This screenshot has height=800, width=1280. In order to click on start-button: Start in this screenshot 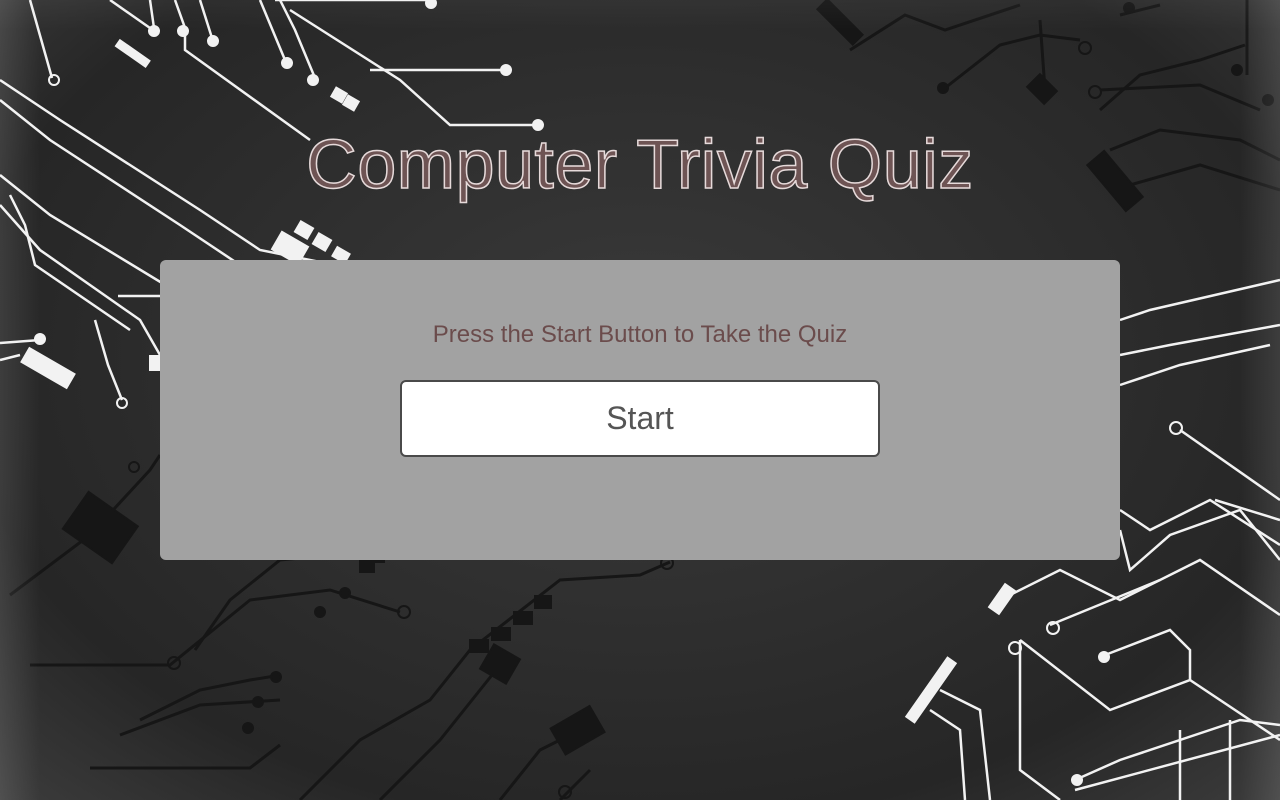, I will do `click(640, 418)`.